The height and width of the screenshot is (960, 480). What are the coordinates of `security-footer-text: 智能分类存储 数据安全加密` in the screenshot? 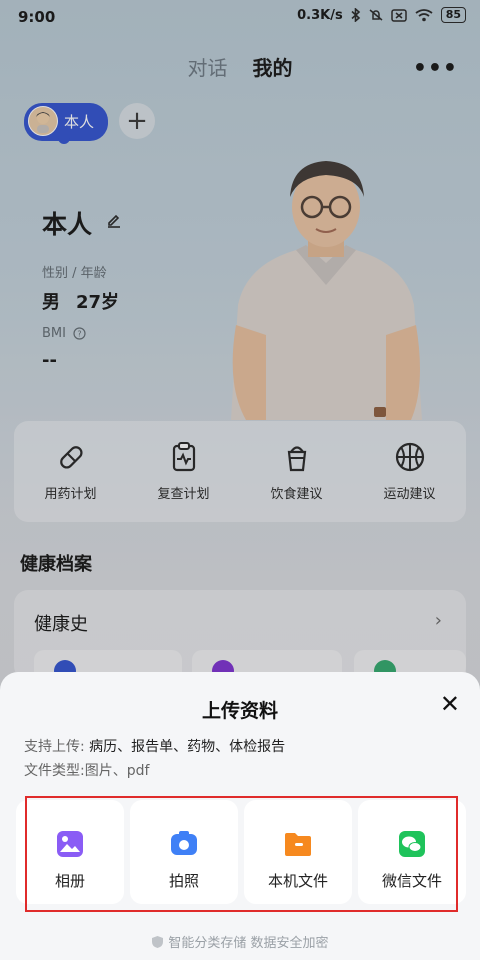 It's located at (248, 943).